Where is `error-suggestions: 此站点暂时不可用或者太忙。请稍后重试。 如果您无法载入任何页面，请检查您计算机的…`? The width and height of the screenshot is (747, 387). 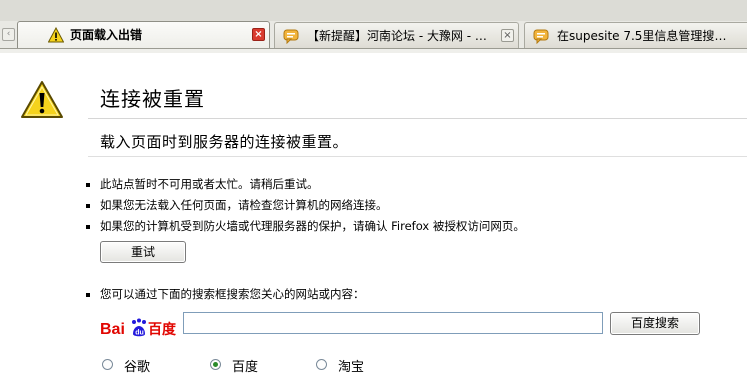 error-suggestions: 此站点暂时不可用或者太忙。请稍后重试。 如果您无法载入任何页面，请检查您计算机的… is located at coordinates (305, 205).